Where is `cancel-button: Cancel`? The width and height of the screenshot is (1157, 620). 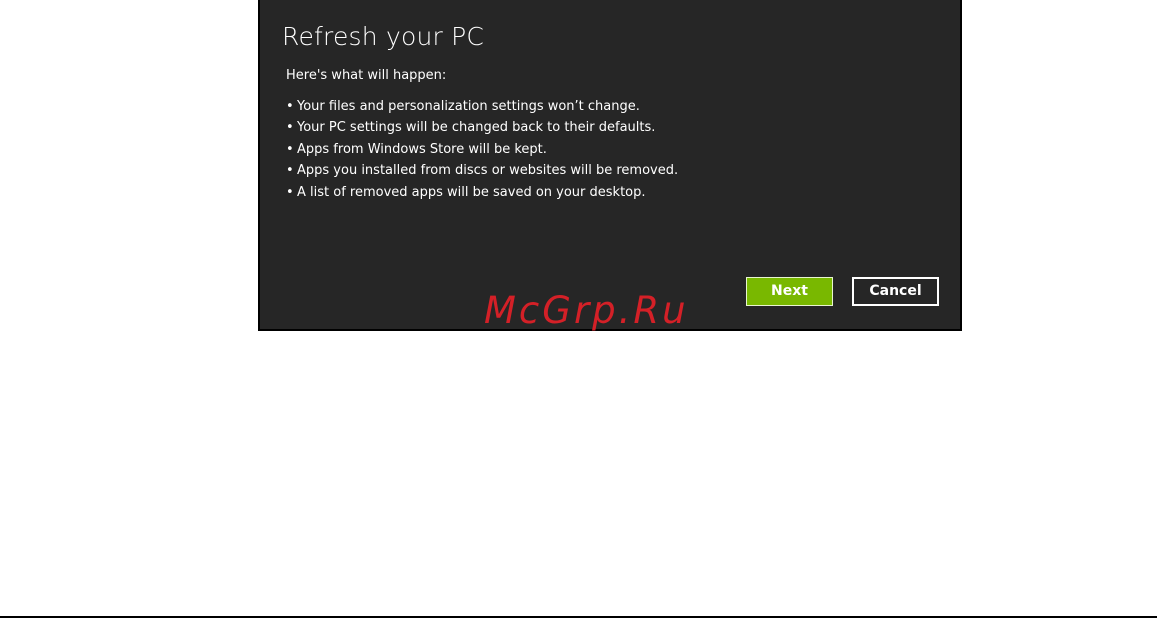 cancel-button: Cancel is located at coordinates (895, 291).